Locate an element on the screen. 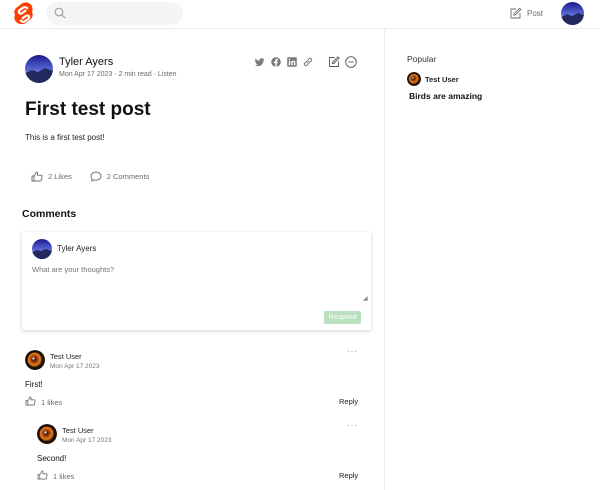 This screenshot has height=490, width=600. respond-button: Respond is located at coordinates (342, 317).